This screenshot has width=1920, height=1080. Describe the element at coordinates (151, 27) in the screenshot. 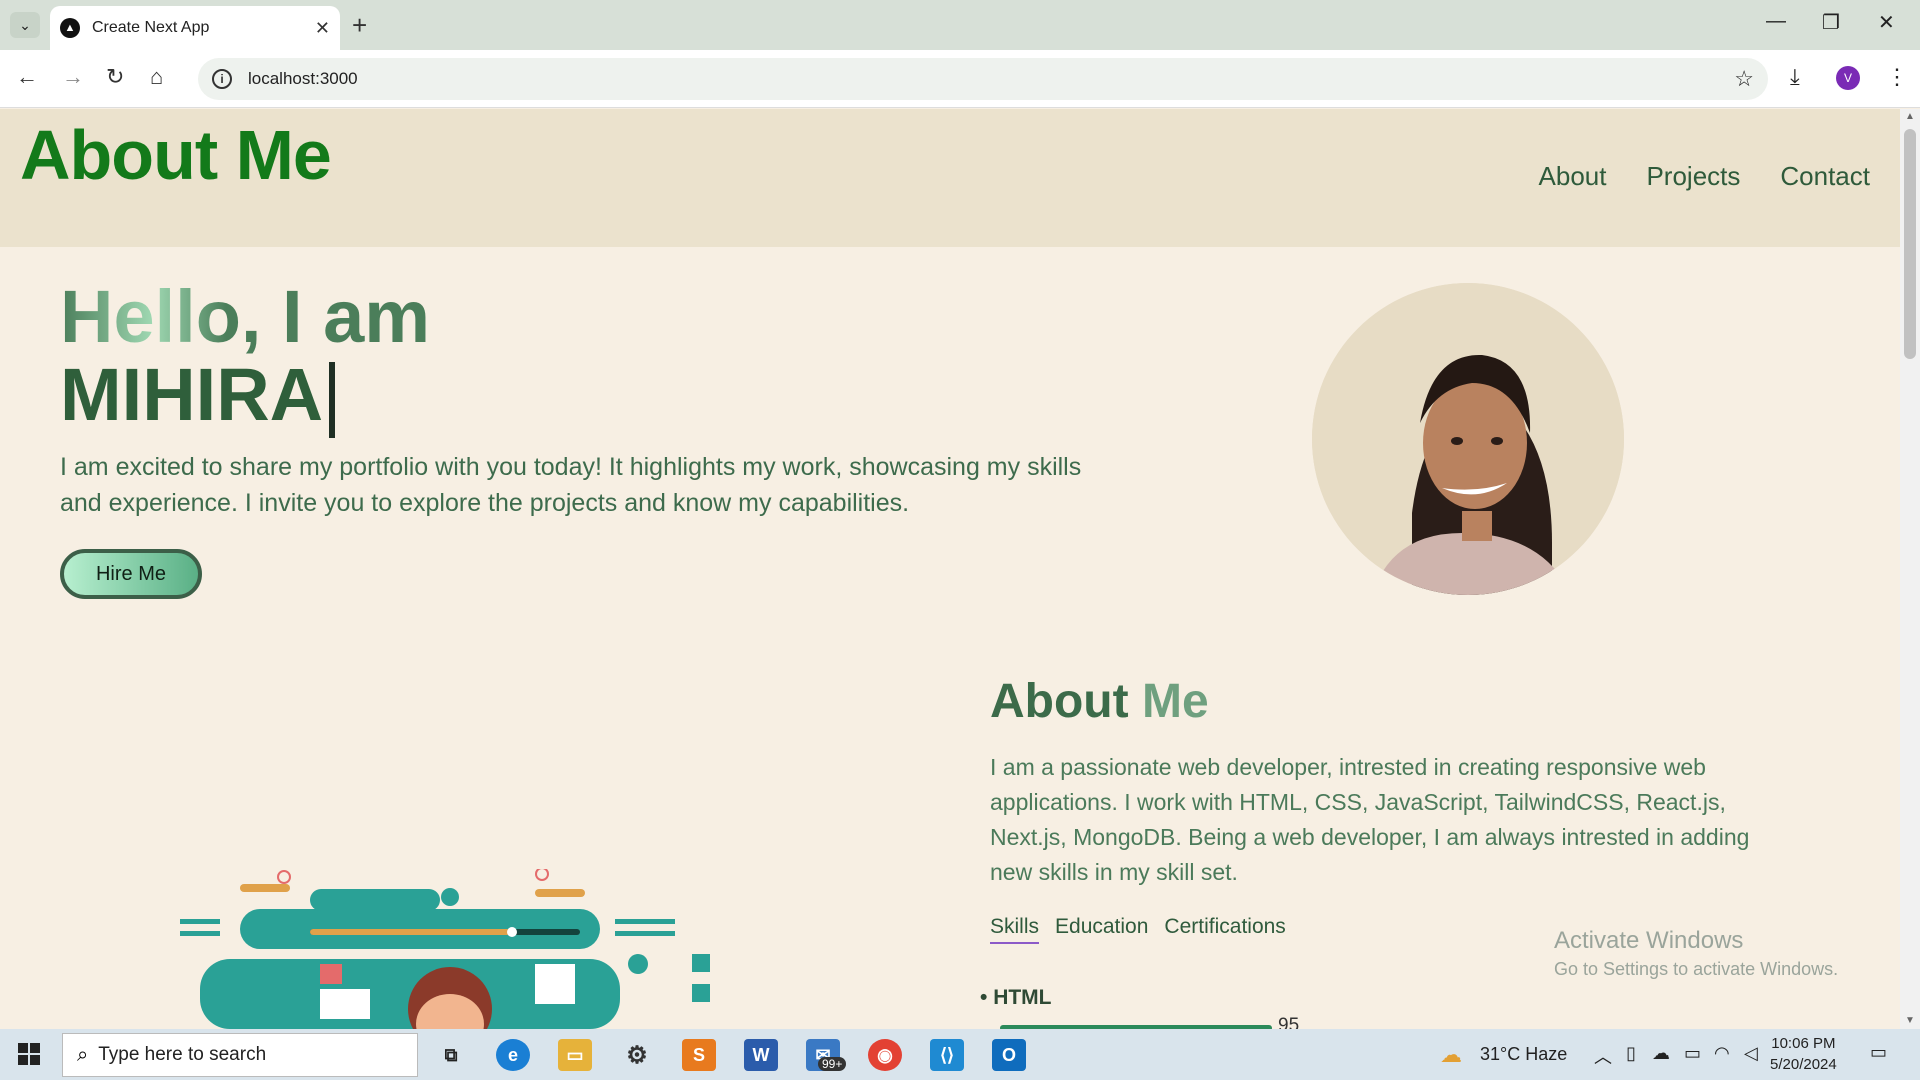

I see `tab-title: Create Next App` at that location.